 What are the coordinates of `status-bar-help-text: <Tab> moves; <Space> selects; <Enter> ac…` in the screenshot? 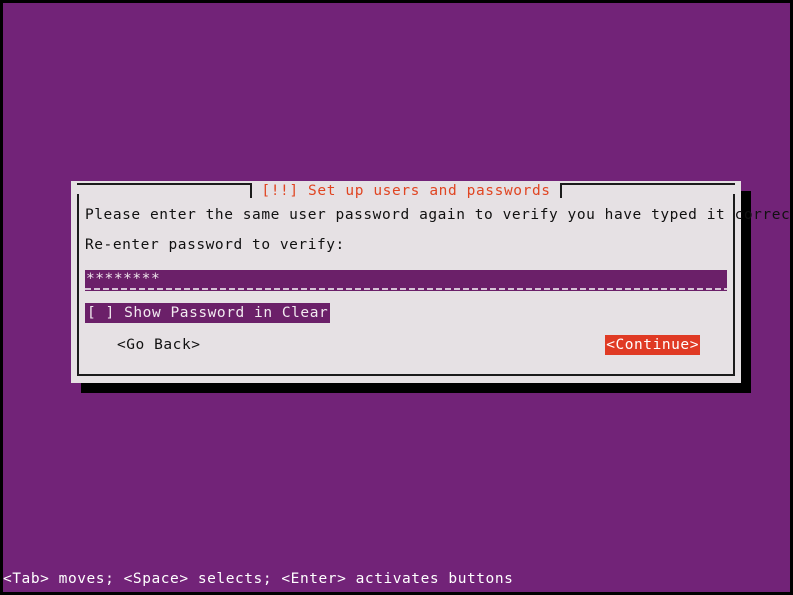 It's located at (258, 579).